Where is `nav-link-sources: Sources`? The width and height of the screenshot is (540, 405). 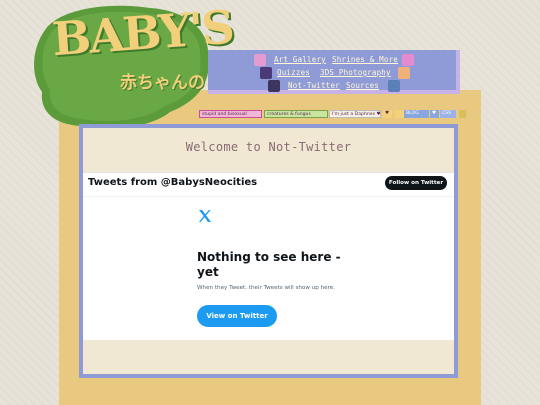
nav-link-sources: Sources is located at coordinates (362, 85).